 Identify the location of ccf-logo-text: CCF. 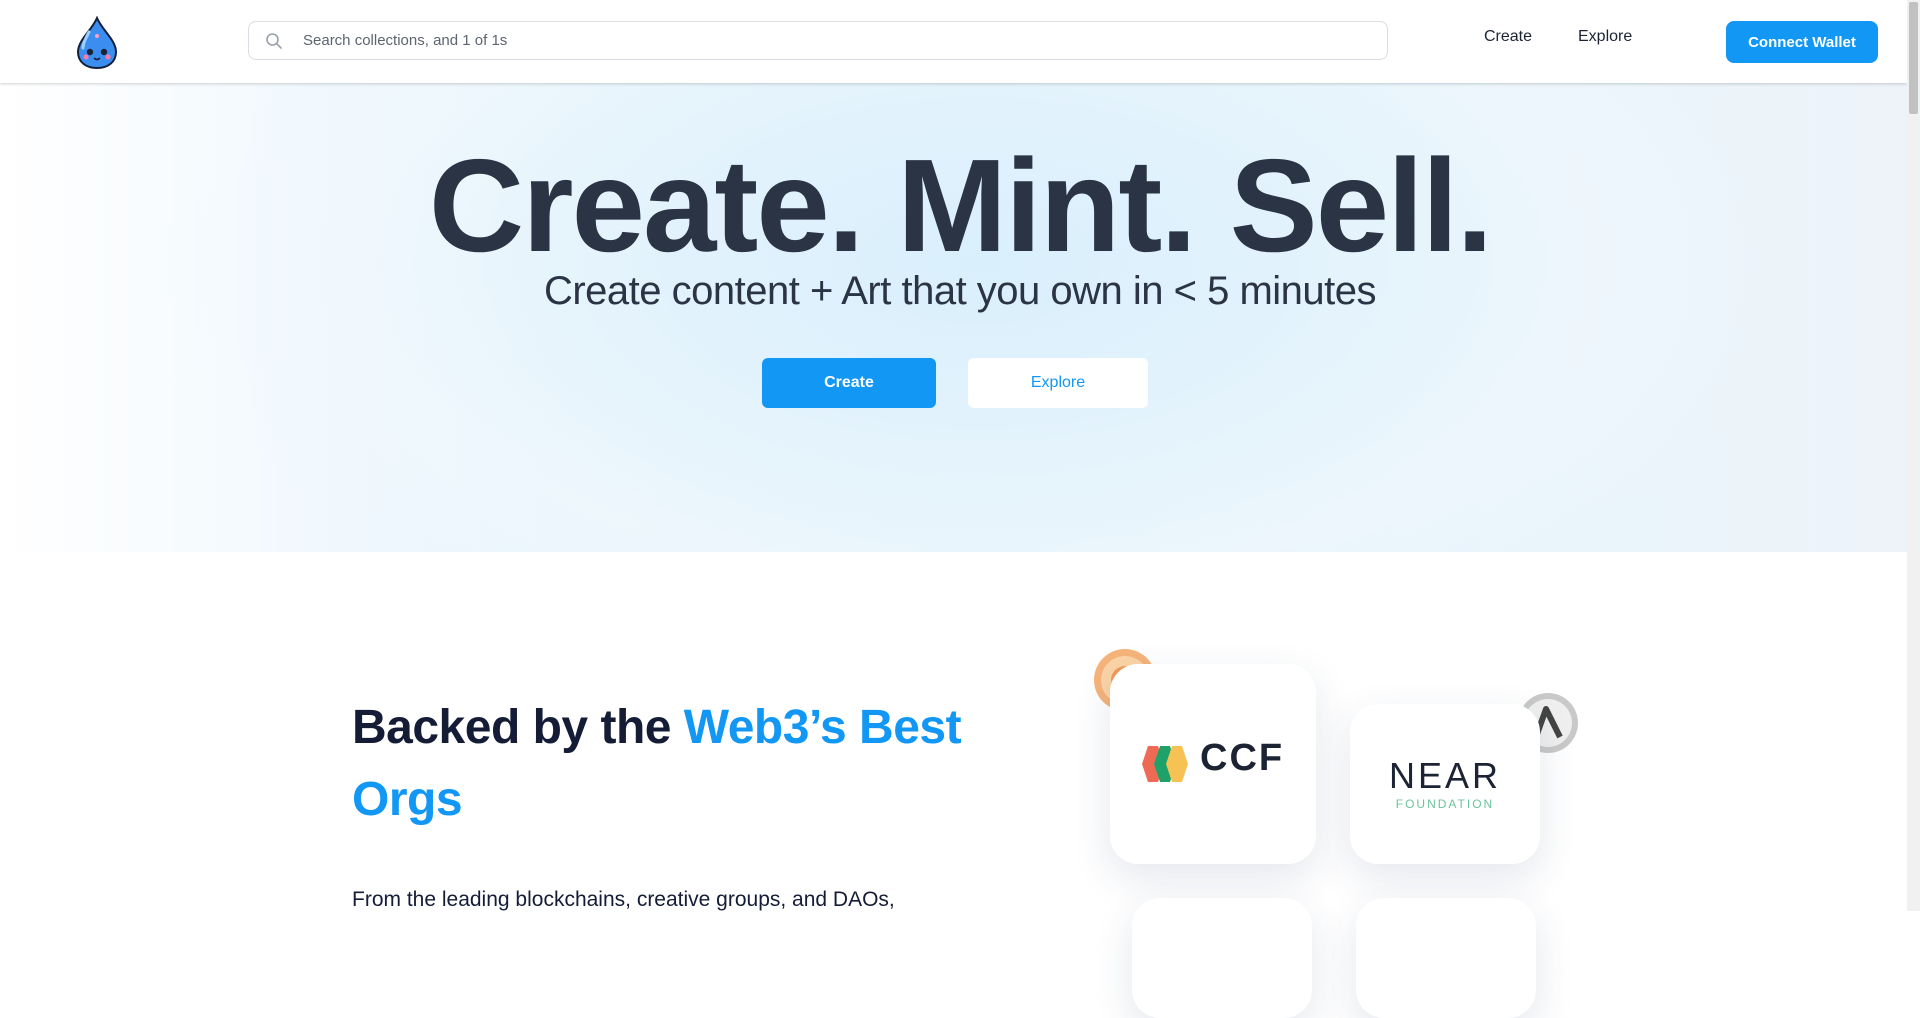
(1242, 758).